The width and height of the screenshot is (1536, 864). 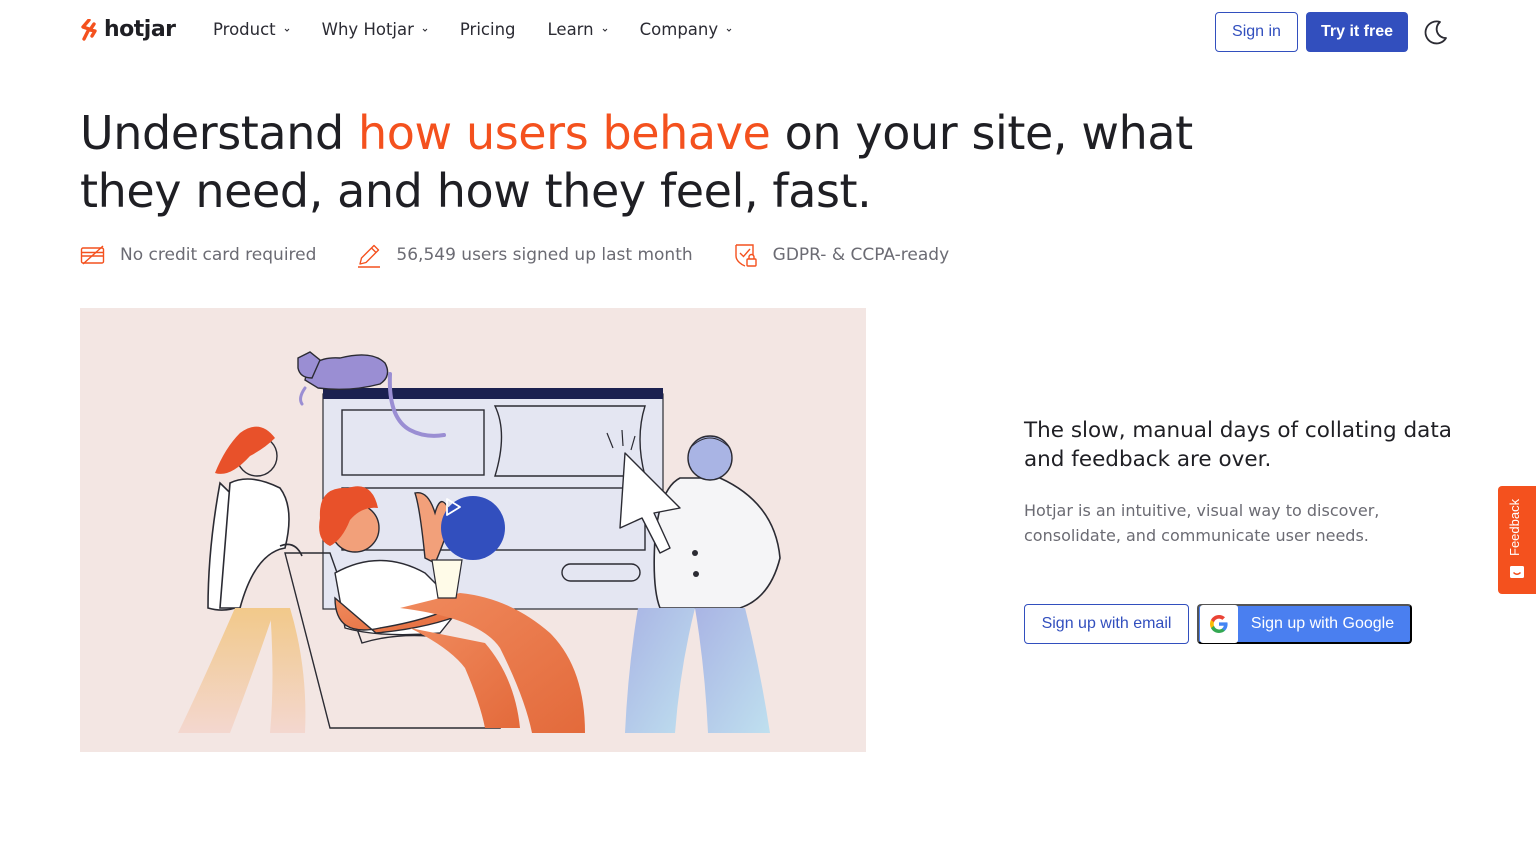 I want to click on moon-icon, so click(x=1436, y=32).